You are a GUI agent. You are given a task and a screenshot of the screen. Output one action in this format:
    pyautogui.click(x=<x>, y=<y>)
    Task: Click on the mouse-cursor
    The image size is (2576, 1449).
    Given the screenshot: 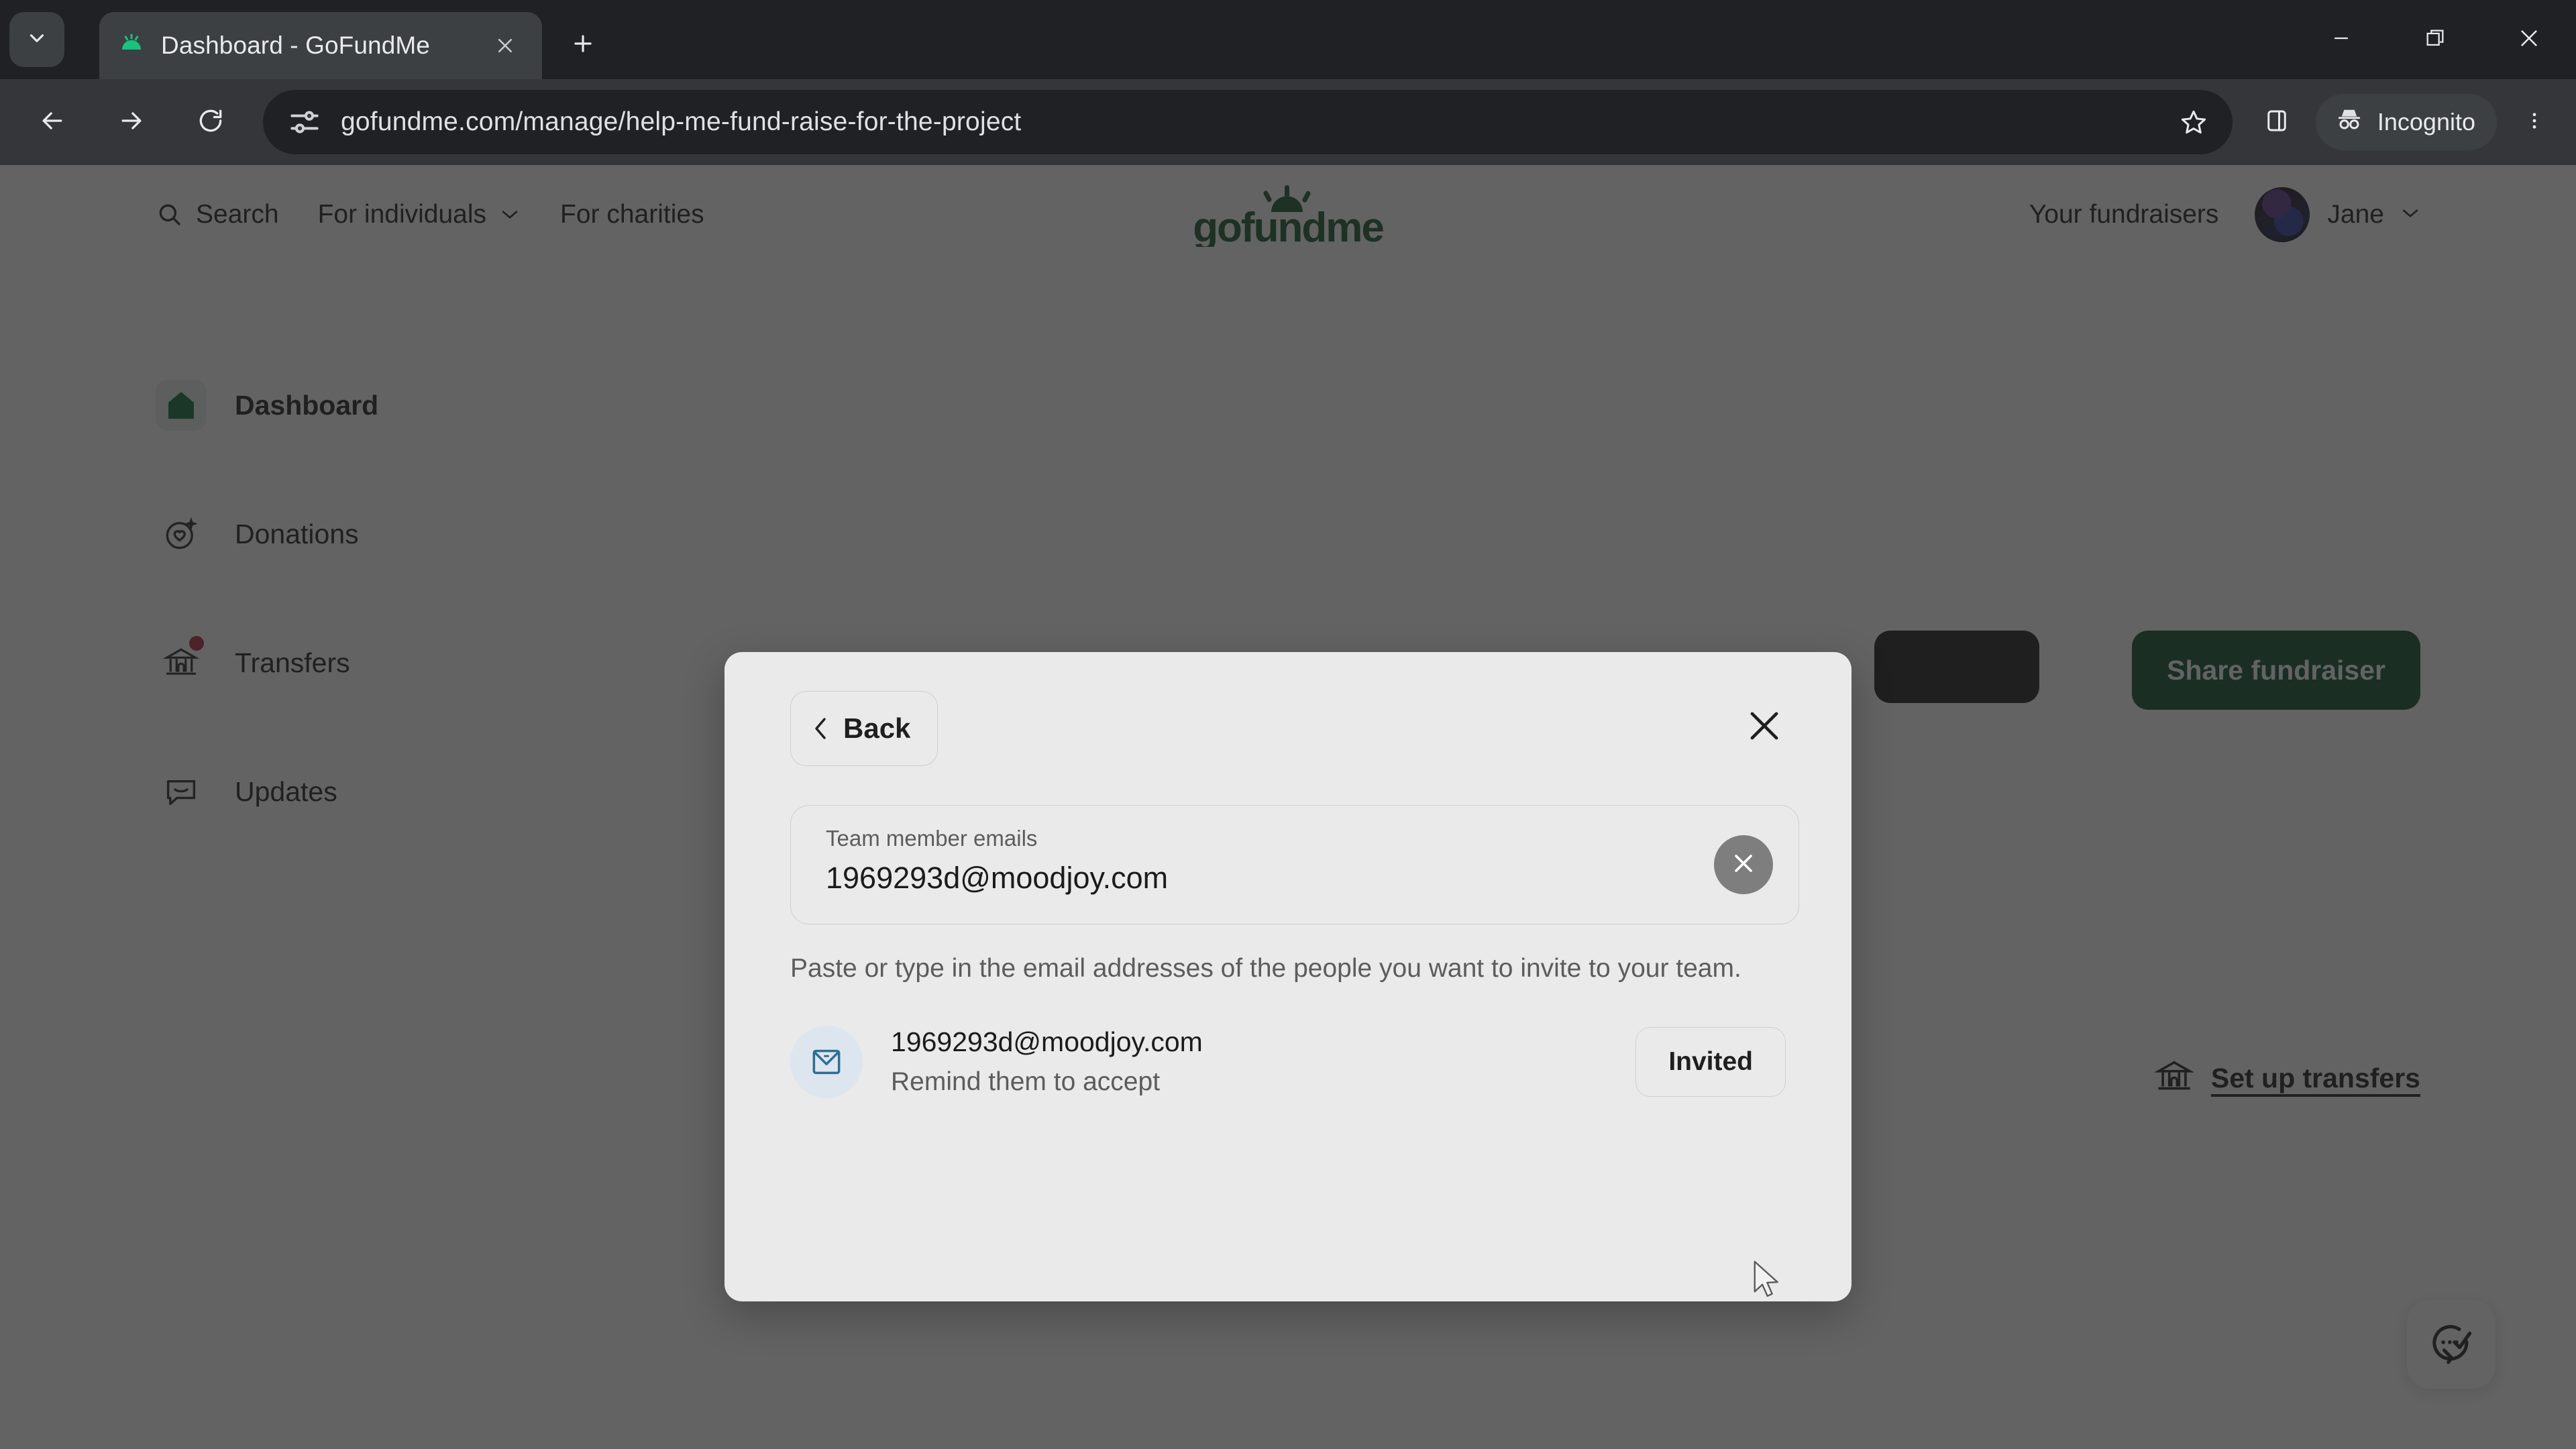 What is the action you would take?
    pyautogui.click(x=1767, y=1280)
    